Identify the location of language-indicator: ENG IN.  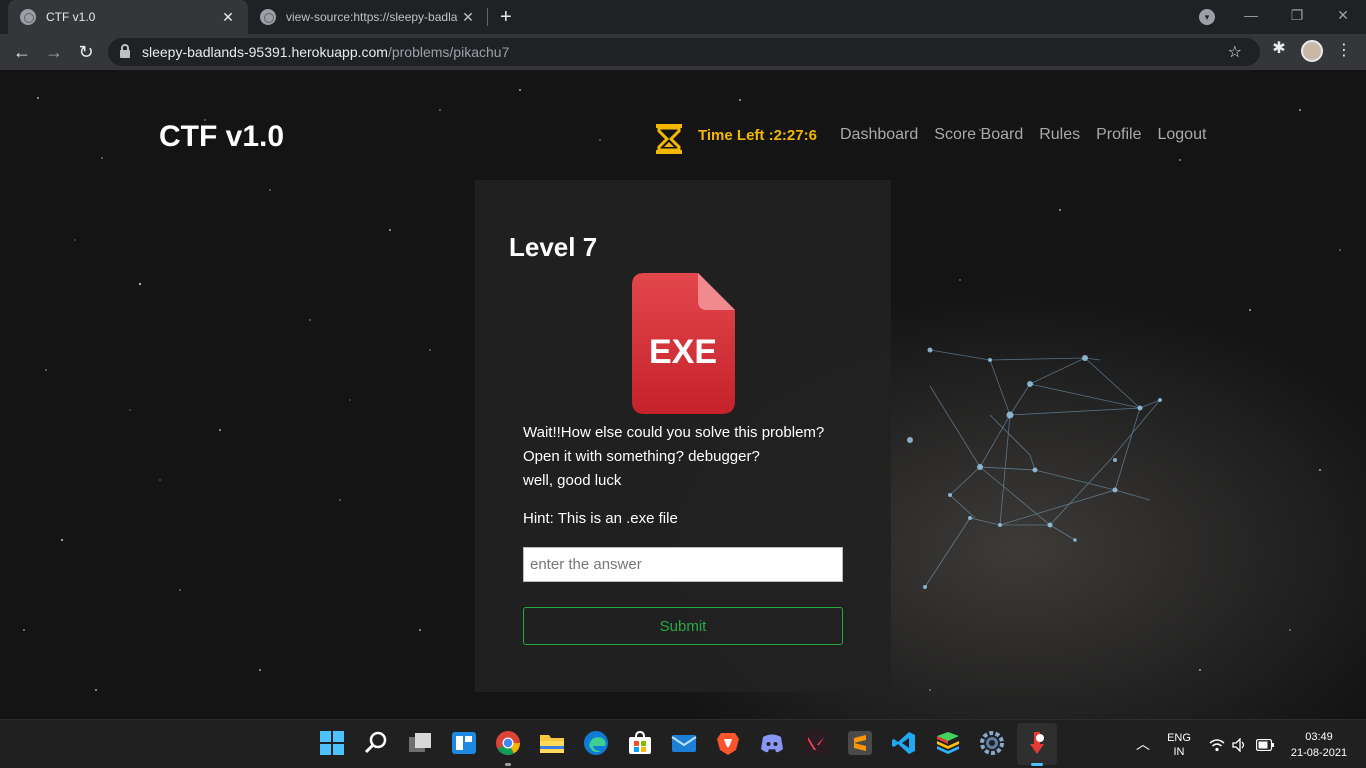
(1179, 745).